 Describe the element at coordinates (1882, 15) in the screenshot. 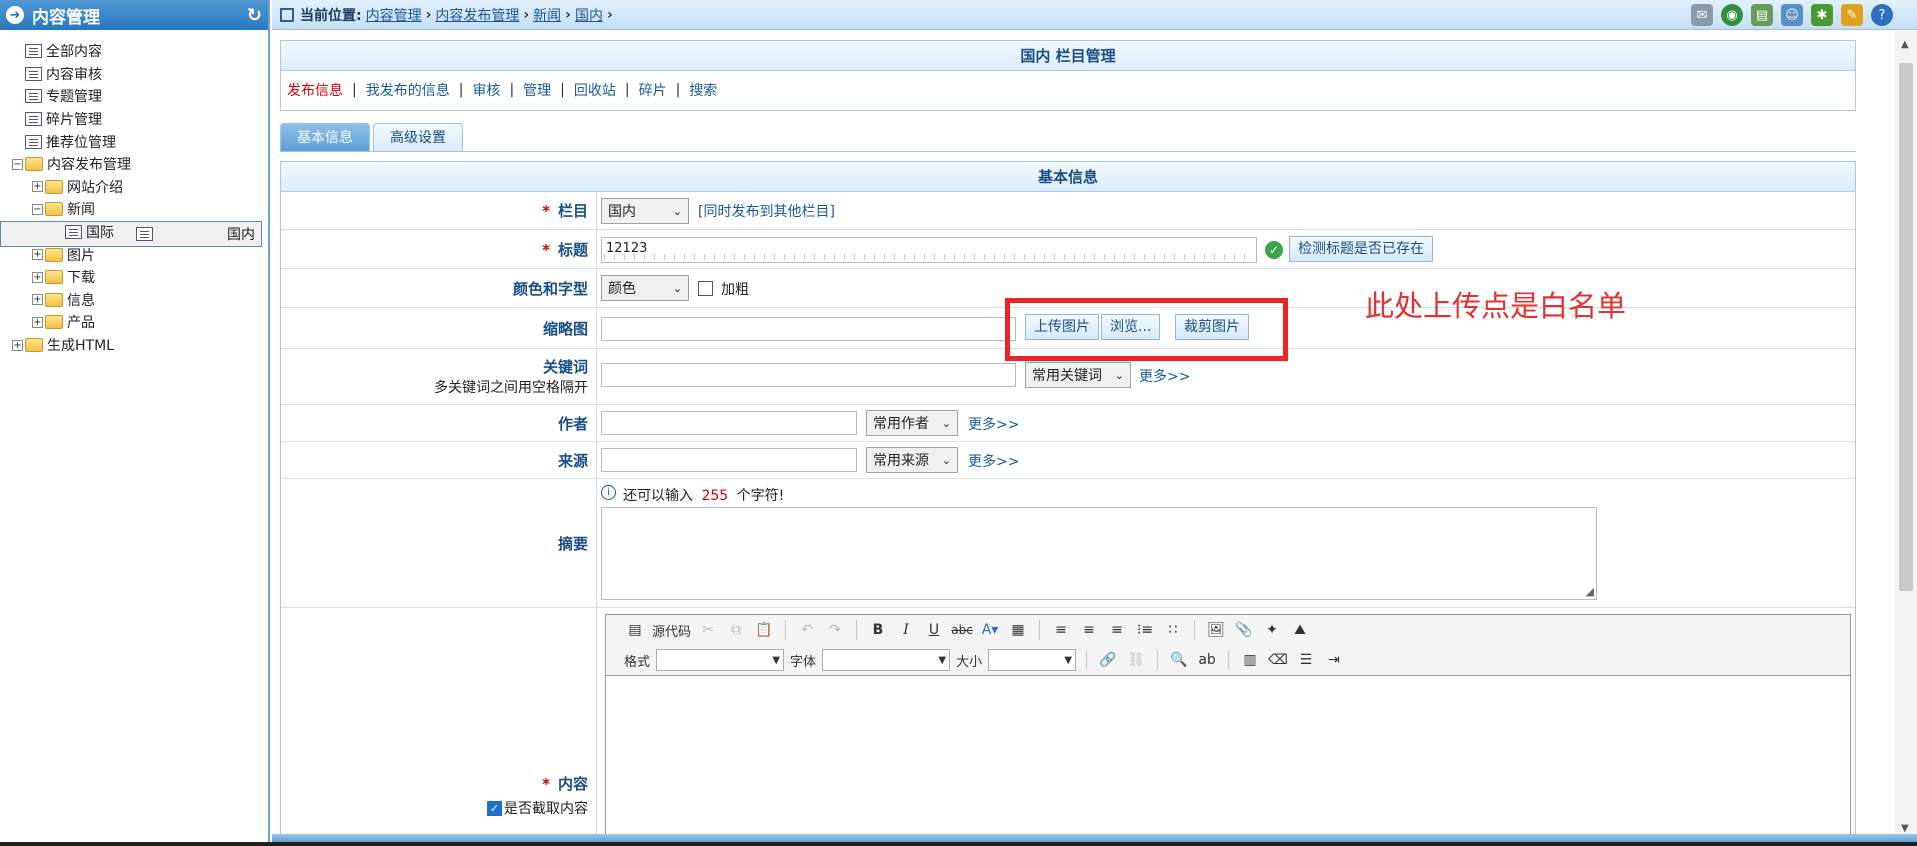

I see `help-icon: ?` at that location.